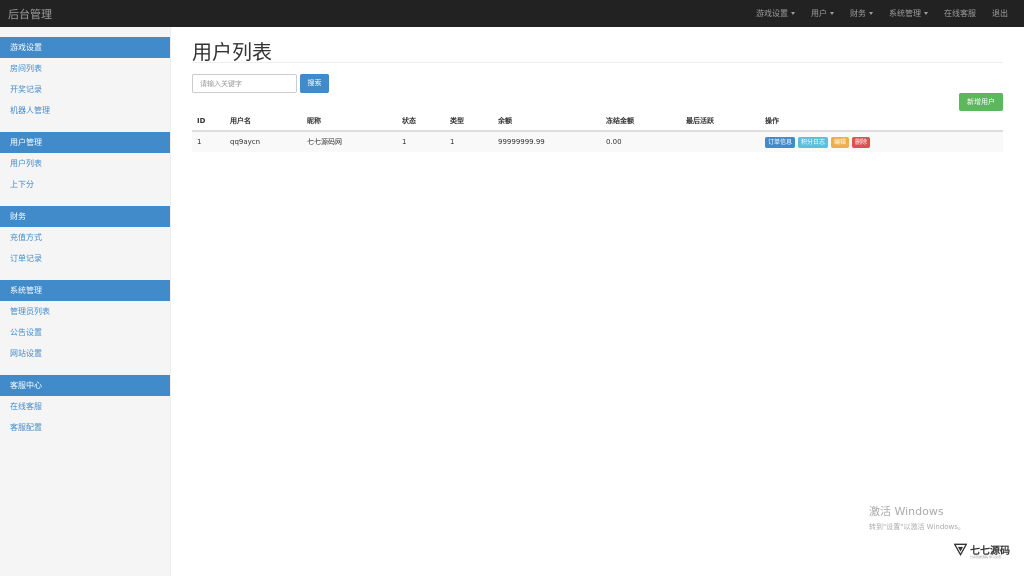 The width and height of the screenshot is (1024, 576). I want to click on delete-button: 删除, so click(861, 142).